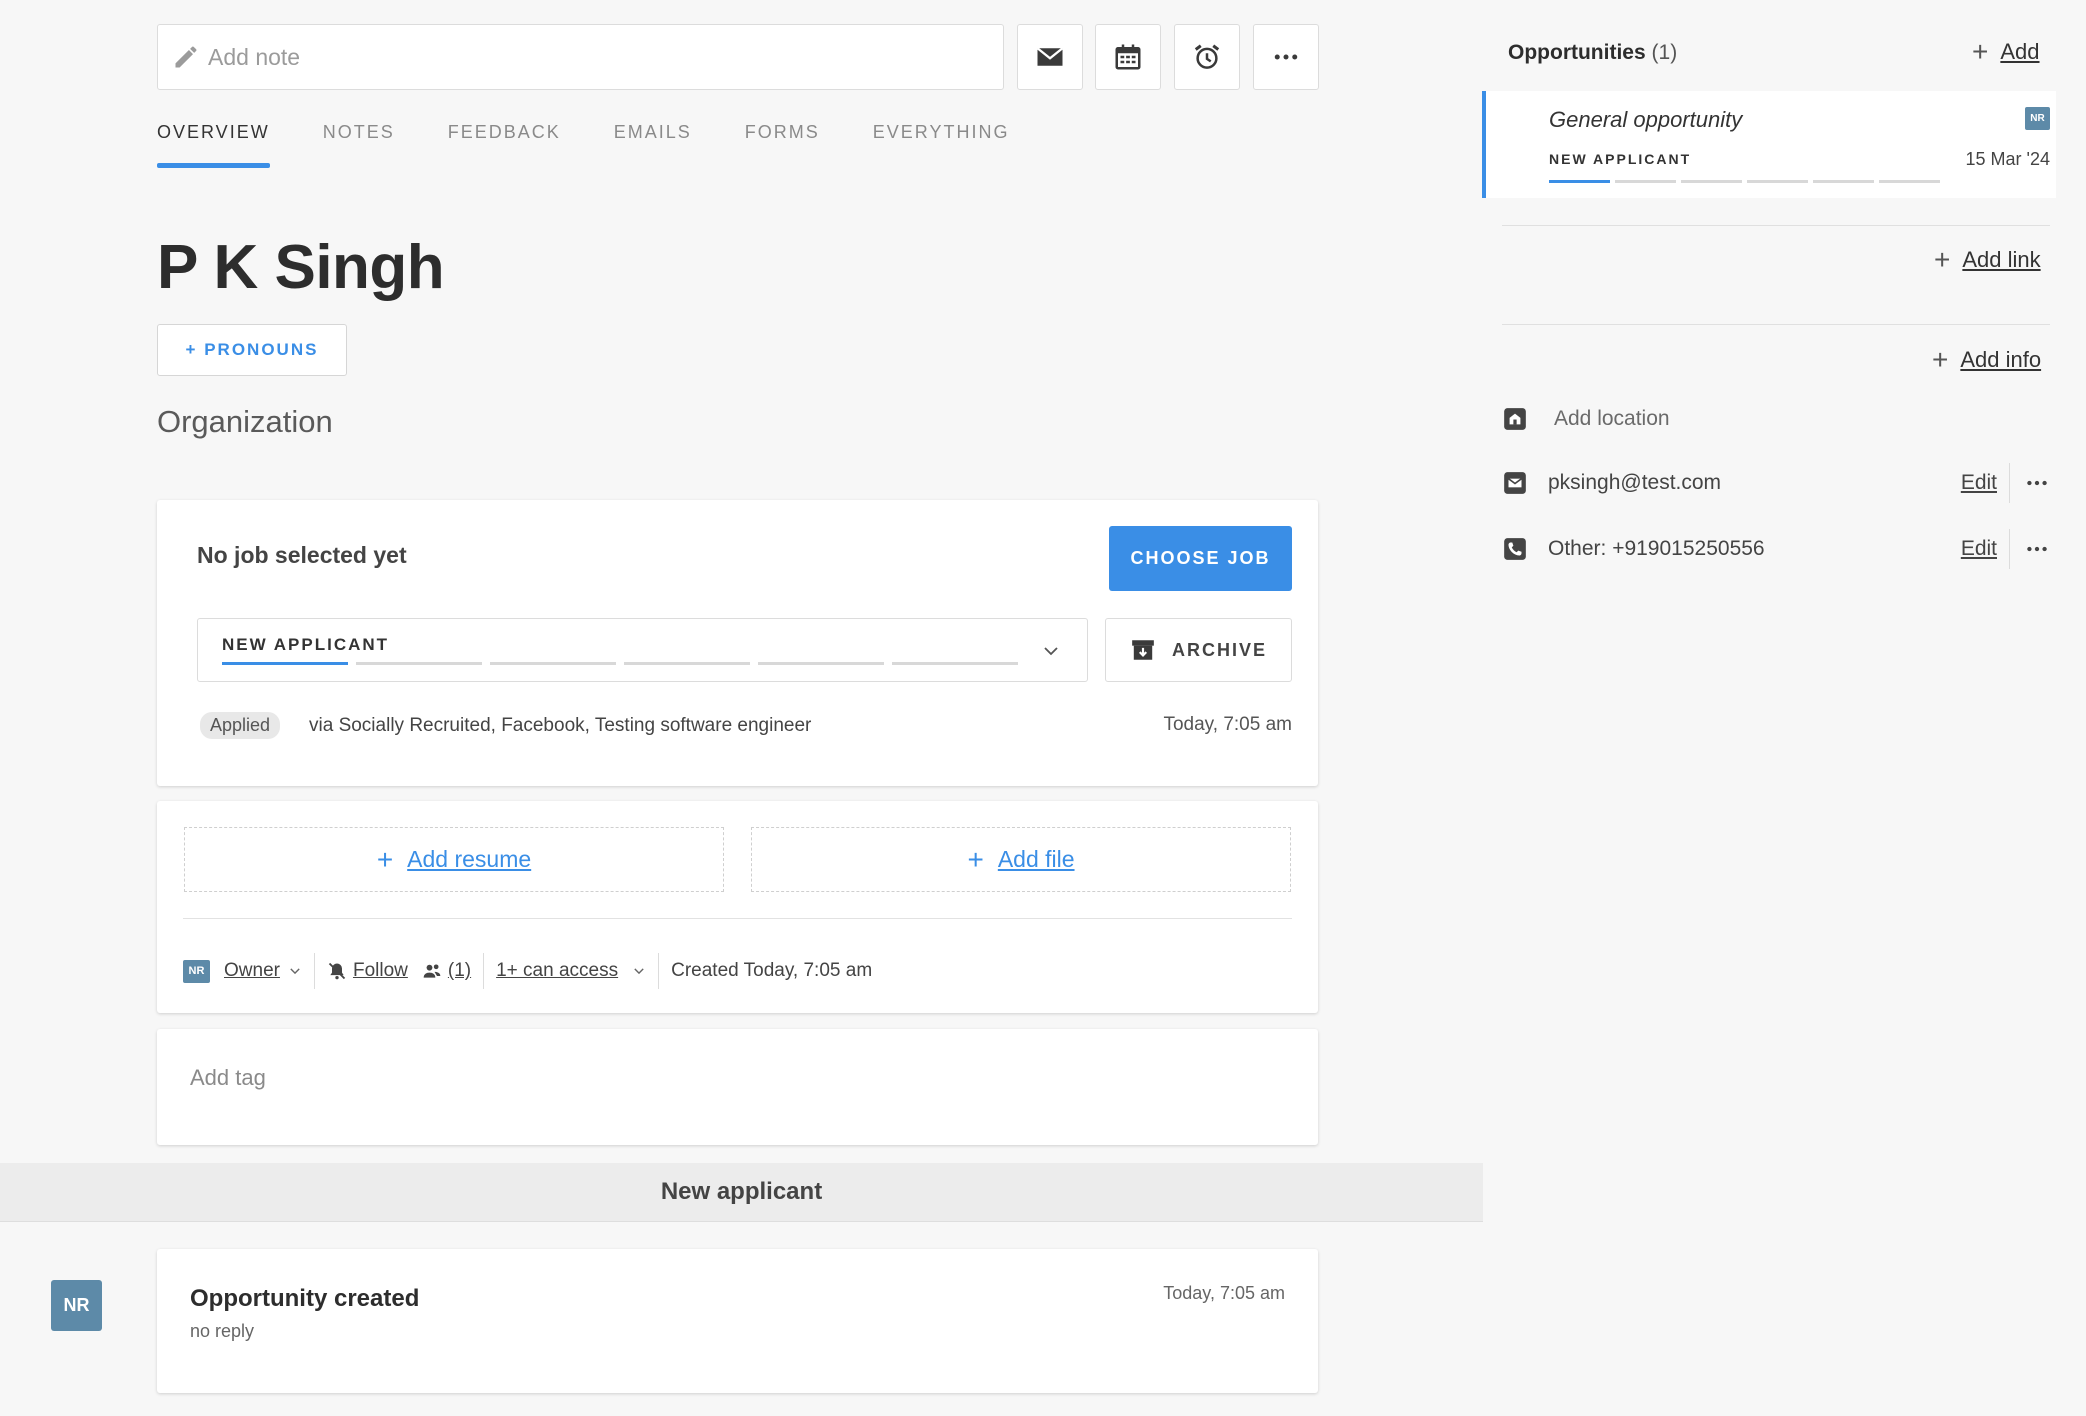 The image size is (2086, 1416). I want to click on add-file-button: + Add file, so click(1021, 859).